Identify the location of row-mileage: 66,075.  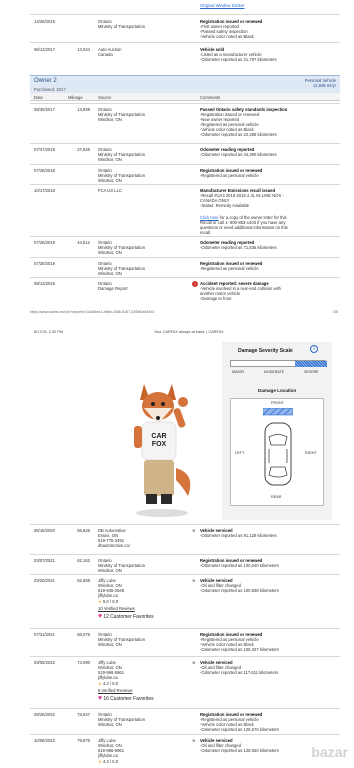
(83, 634).